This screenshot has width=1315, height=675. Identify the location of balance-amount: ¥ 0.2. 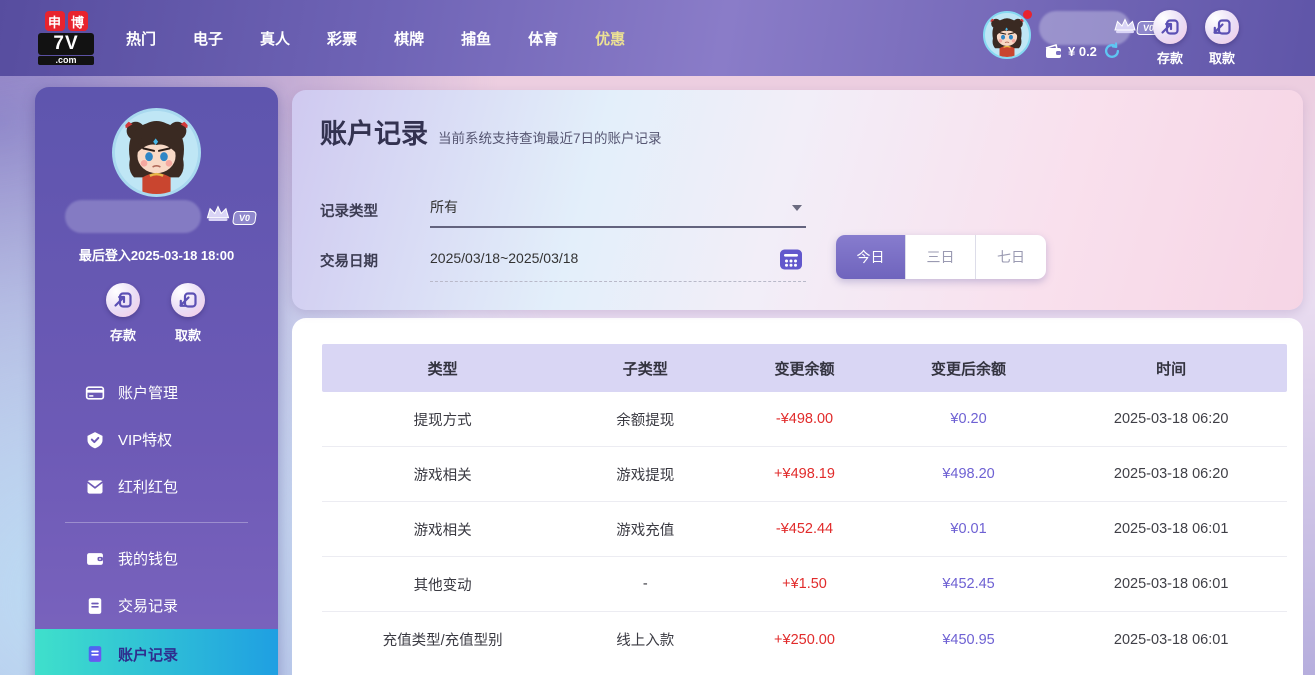
(1082, 51).